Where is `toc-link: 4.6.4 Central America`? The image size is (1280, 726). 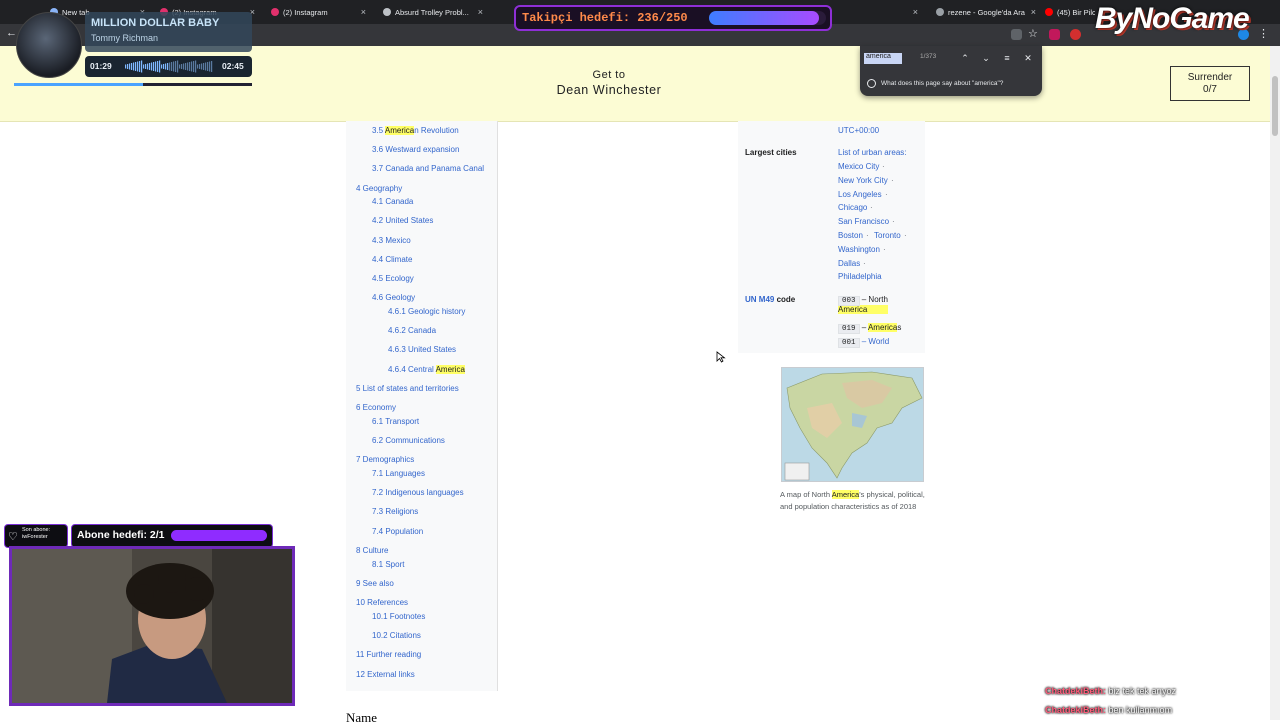
toc-link: 4.6.4 Central America is located at coordinates (426, 369).